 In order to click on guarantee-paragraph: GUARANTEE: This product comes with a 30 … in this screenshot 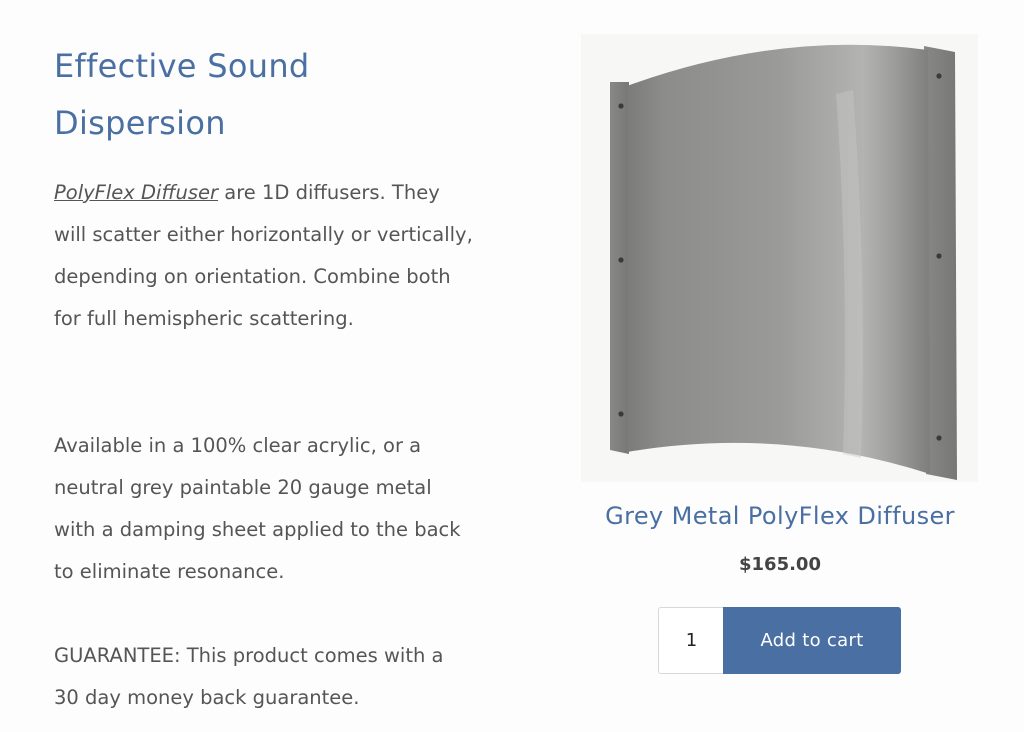, I will do `click(249, 676)`.